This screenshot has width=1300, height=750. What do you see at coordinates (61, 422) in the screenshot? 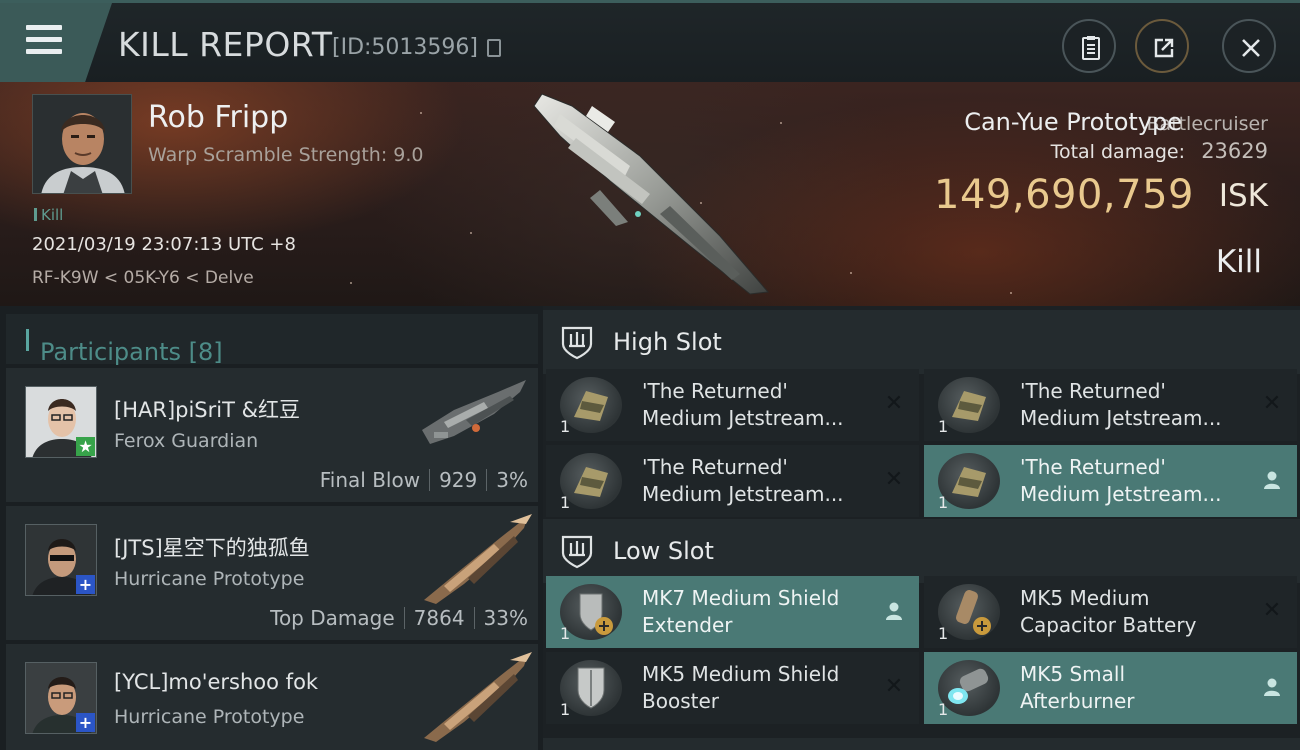
I see `participant-avatar: ★` at bounding box center [61, 422].